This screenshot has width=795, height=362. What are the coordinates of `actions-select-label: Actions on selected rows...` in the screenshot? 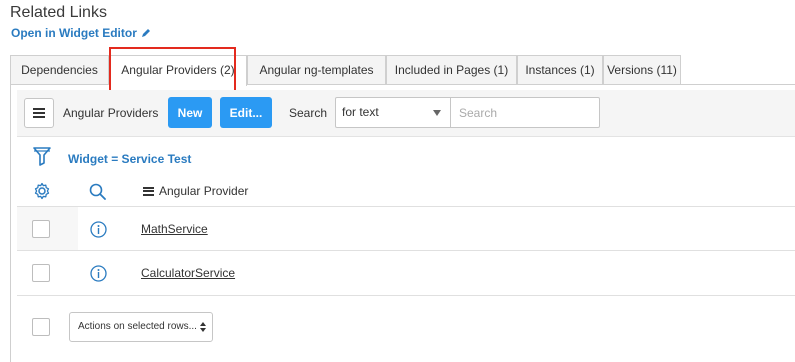 It's located at (137, 326).